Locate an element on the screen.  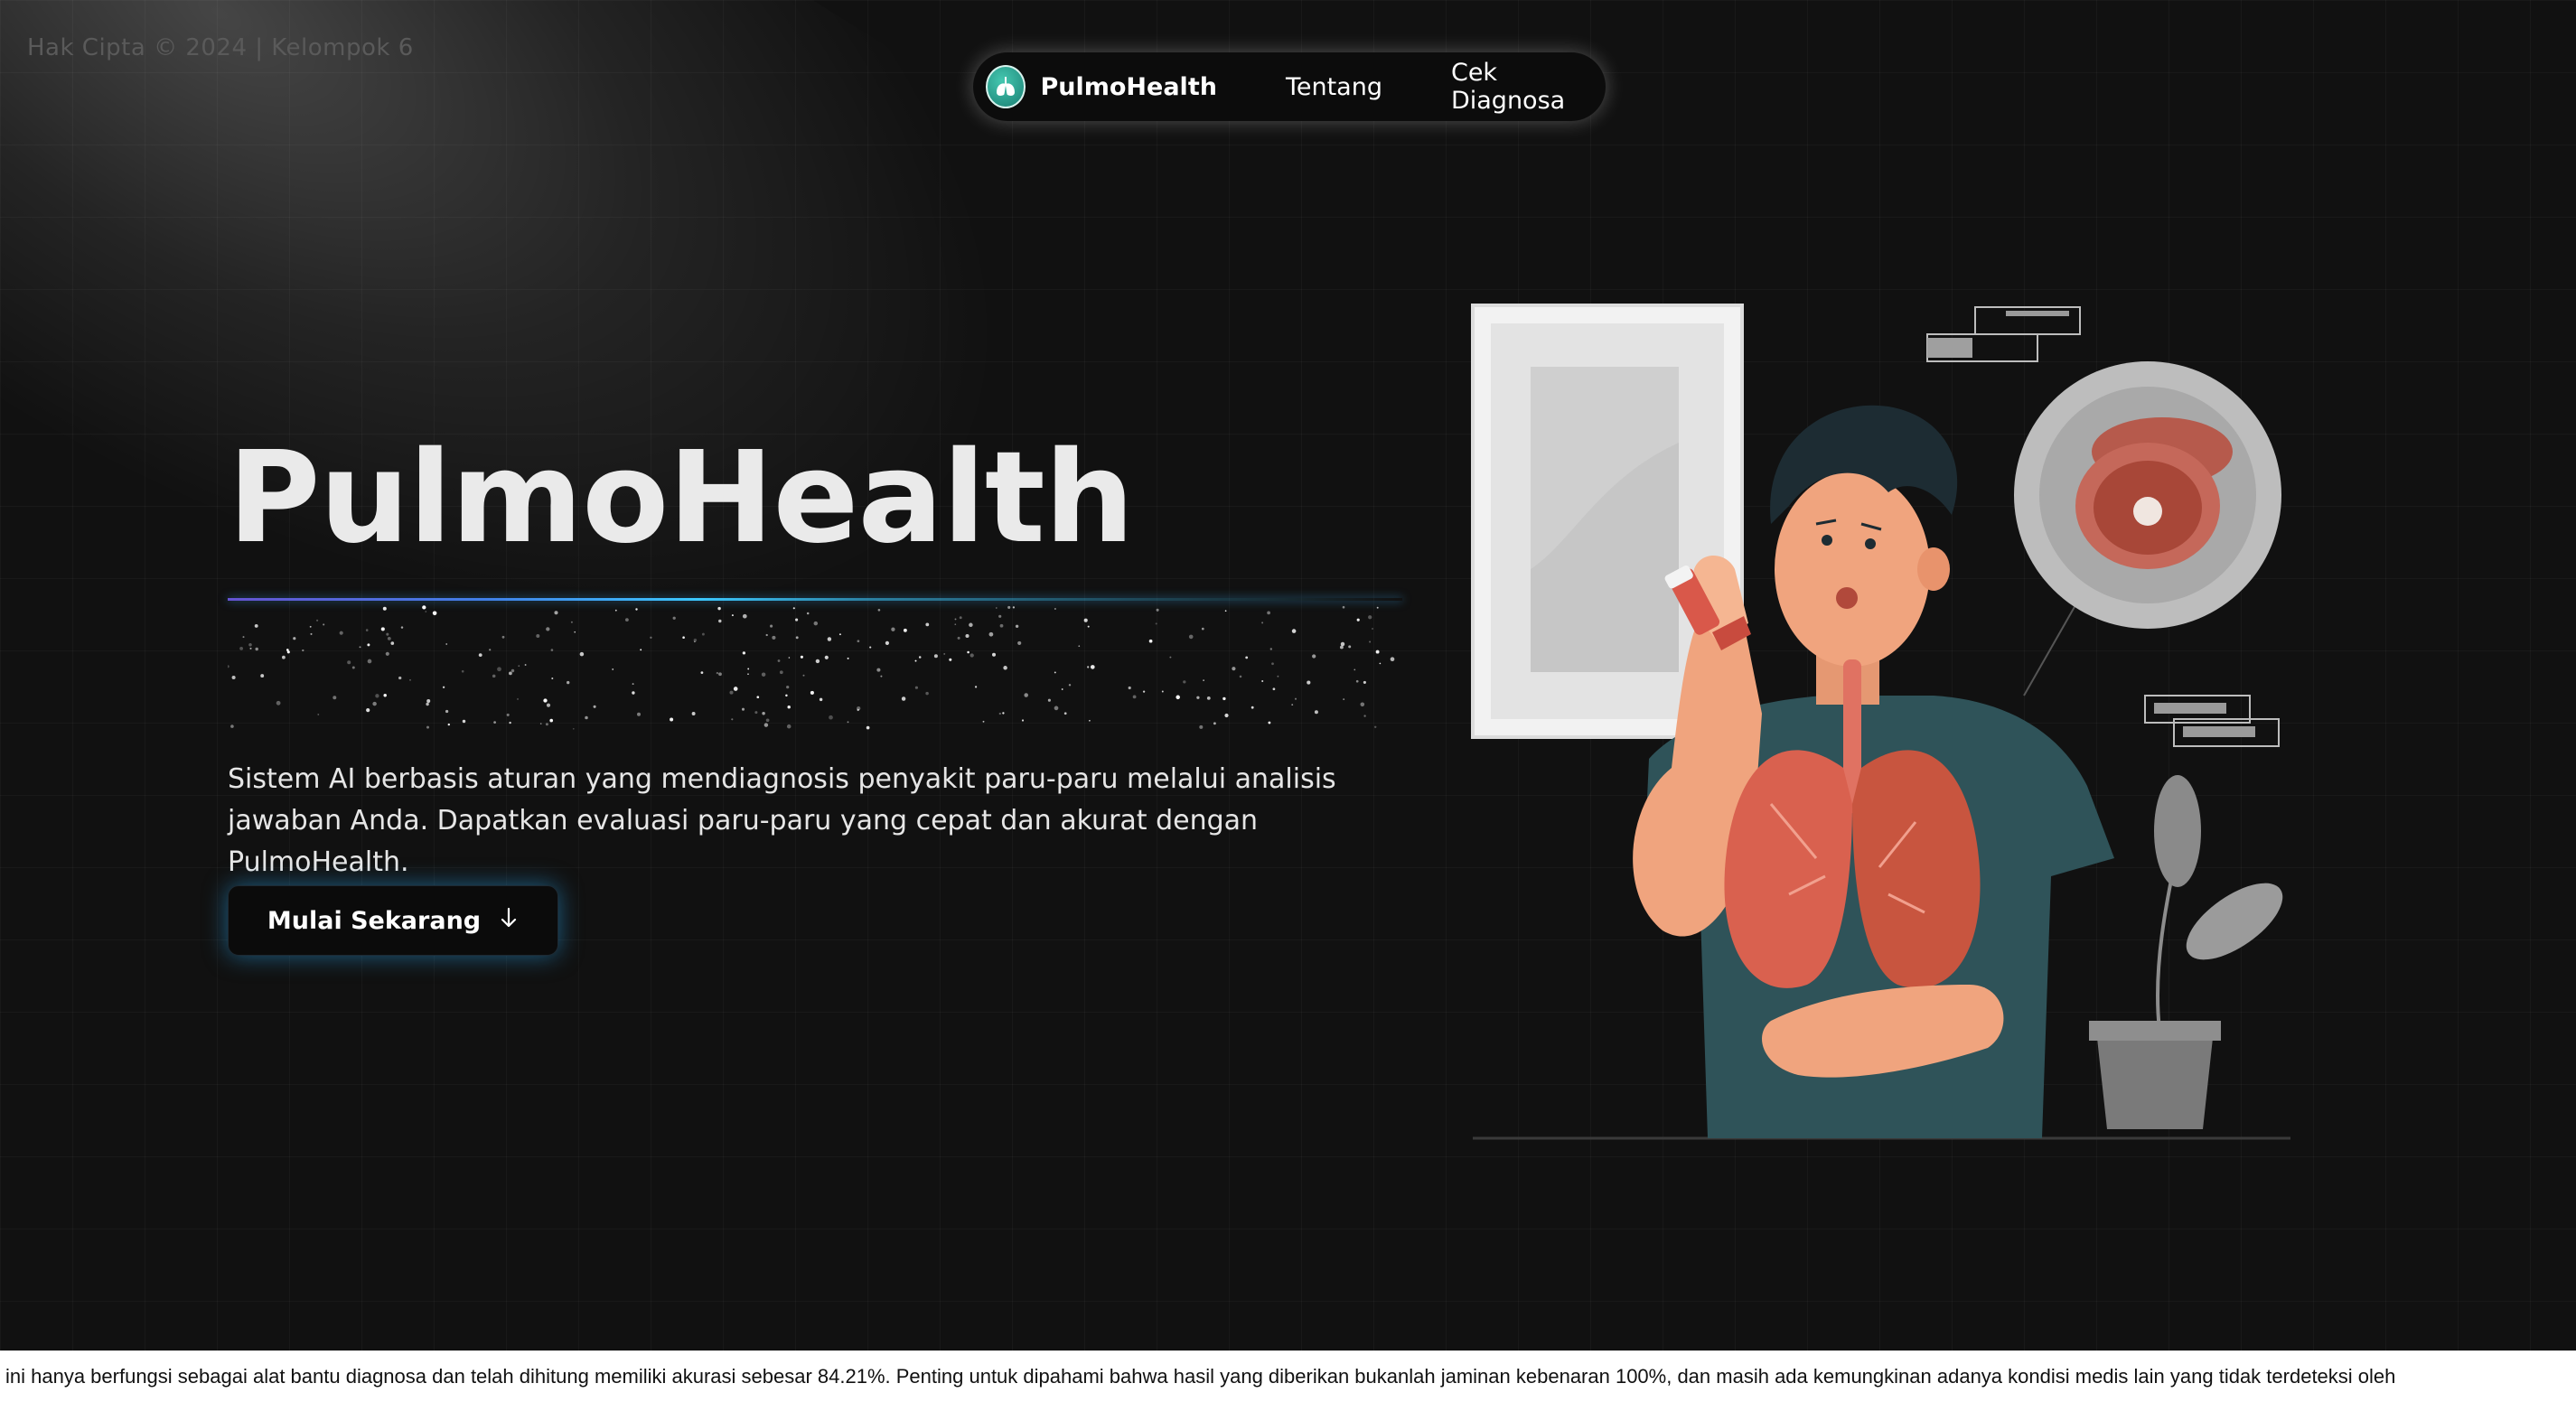
nav-link-cek-diagnosa: Cek Diagnosa is located at coordinates (1528, 87).